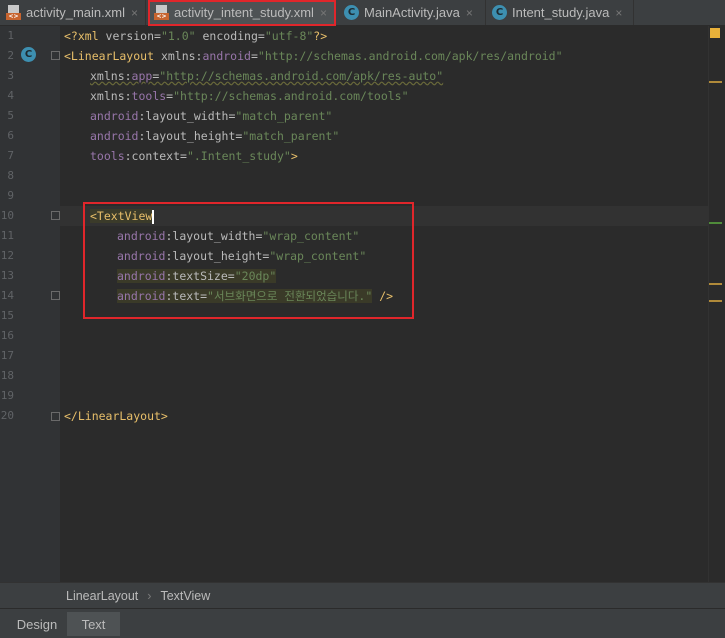 This screenshot has width=725, height=638. What do you see at coordinates (7, 235) in the screenshot?
I see `line-number: 11` at bounding box center [7, 235].